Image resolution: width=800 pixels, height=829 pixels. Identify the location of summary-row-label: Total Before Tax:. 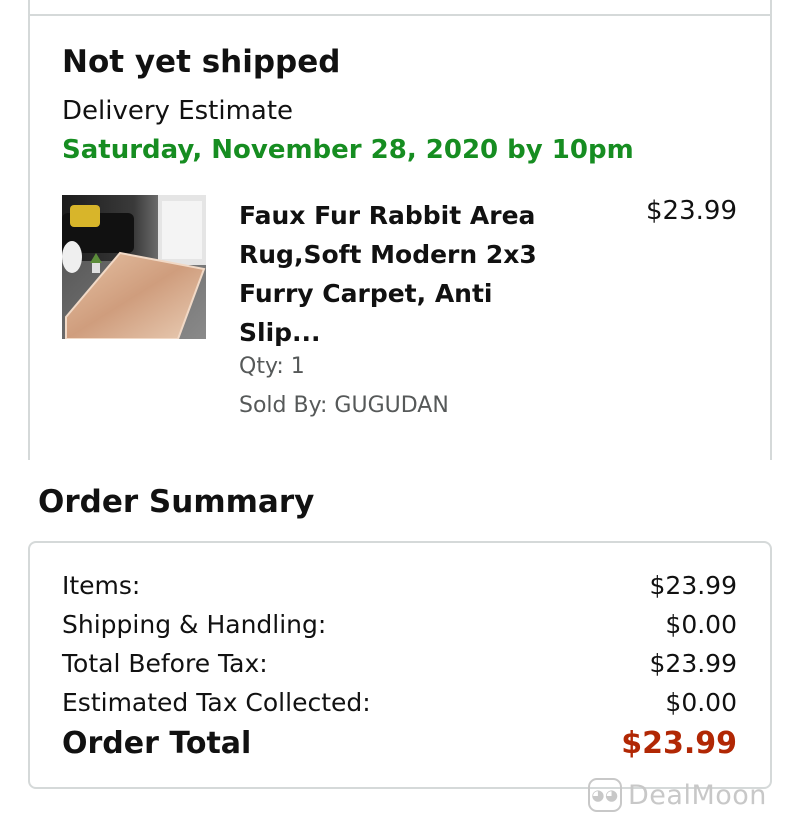
(165, 663).